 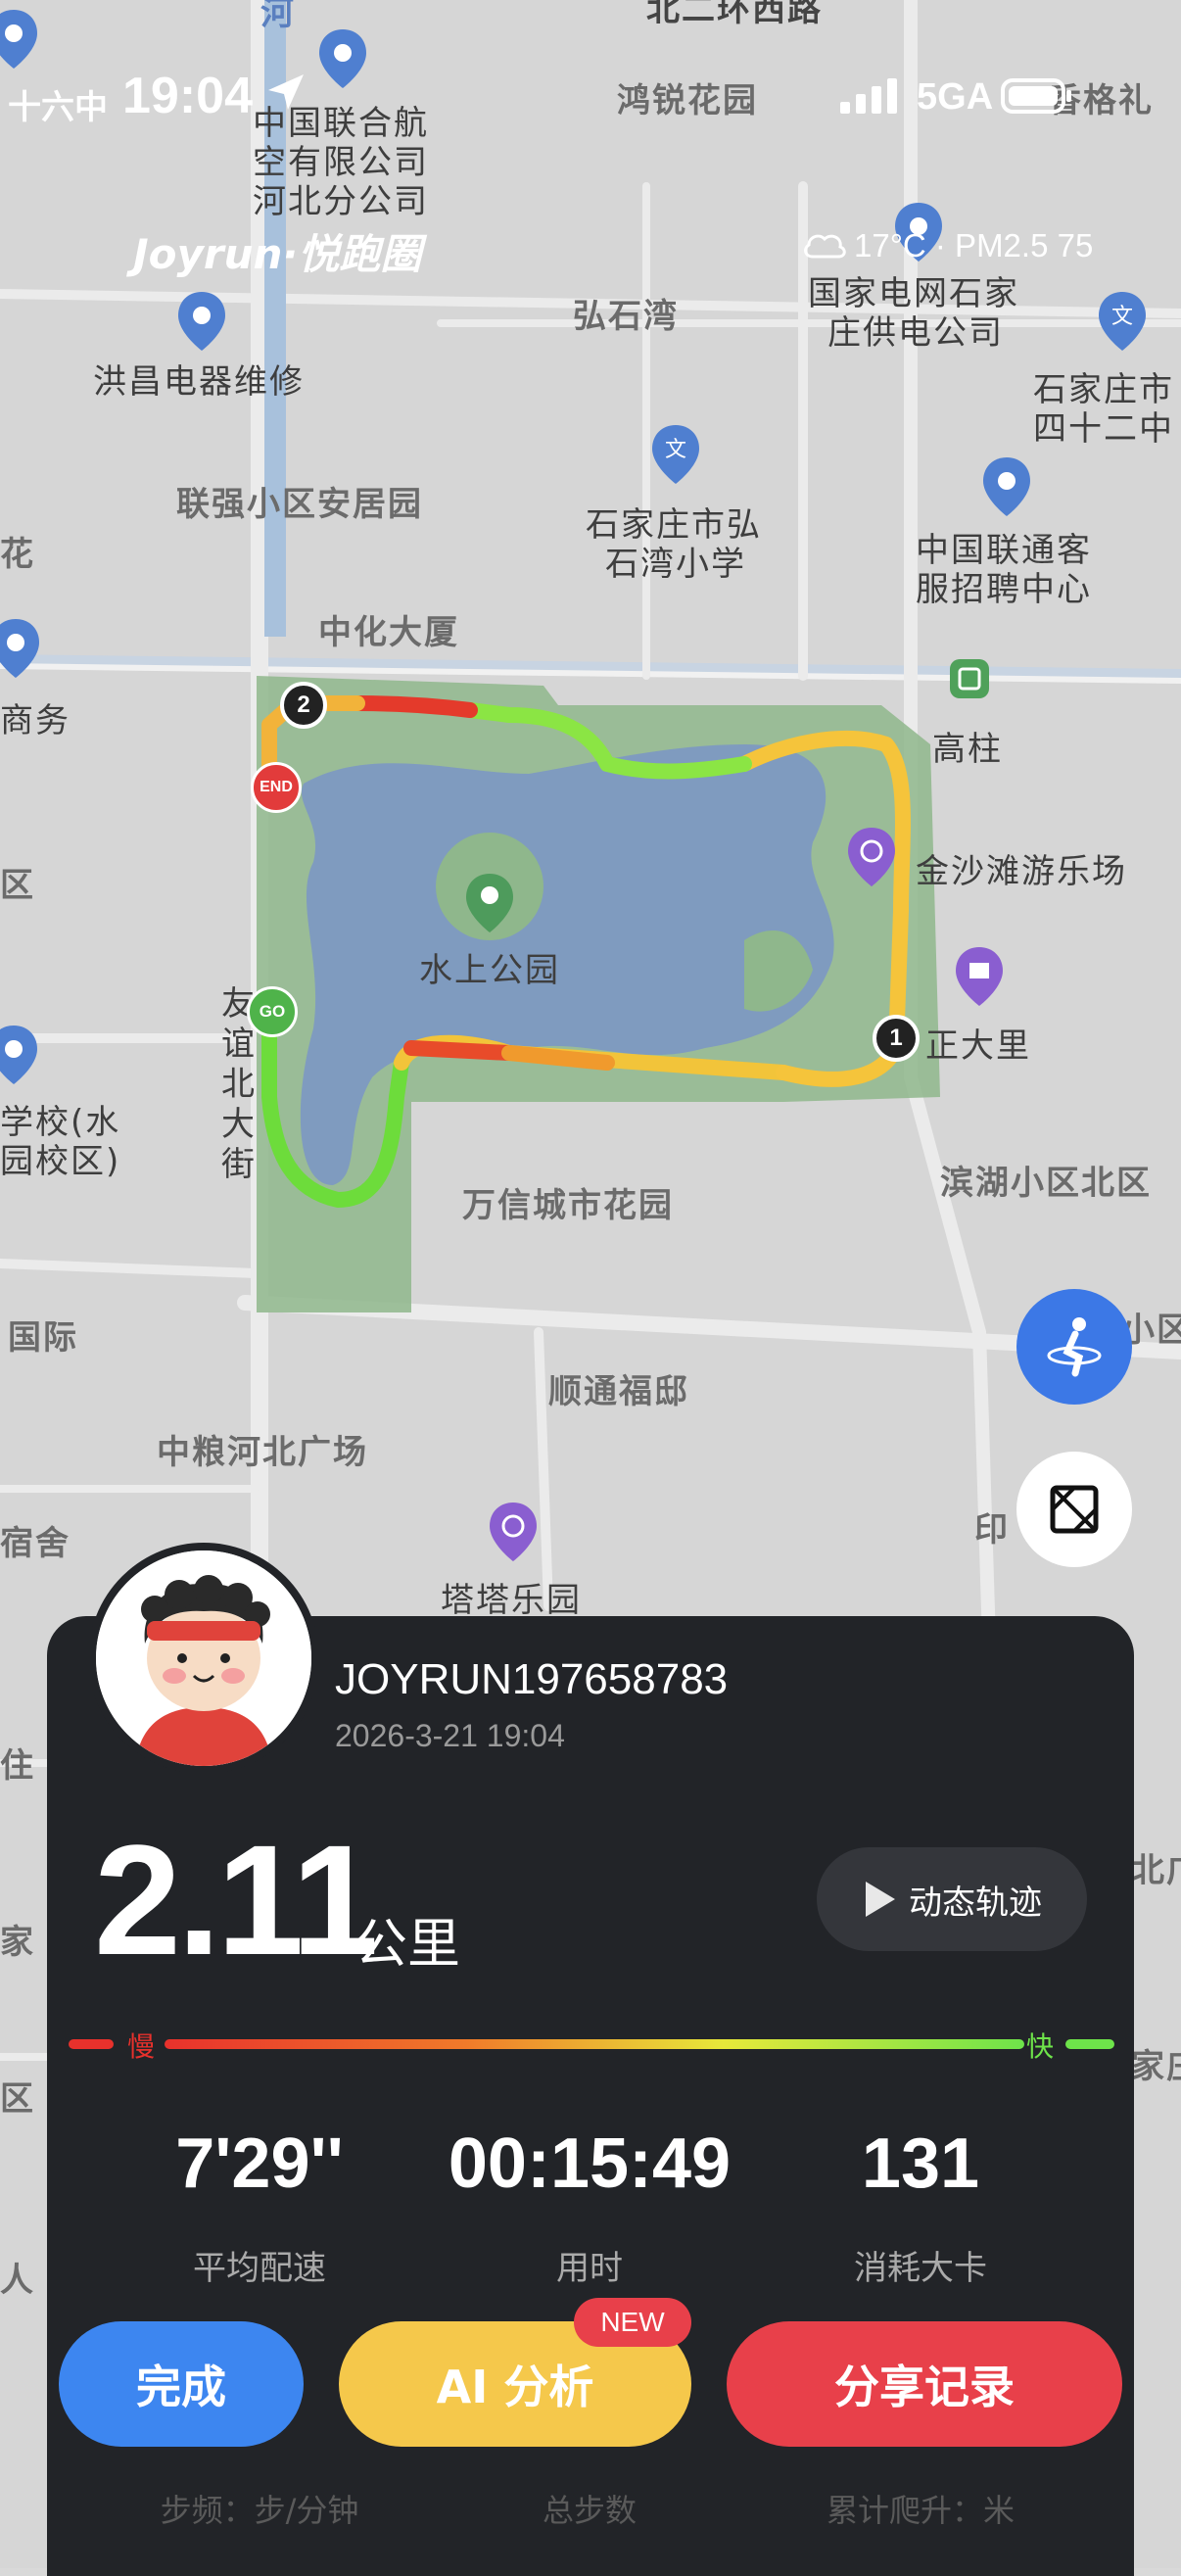 What do you see at coordinates (389, 633) in the screenshot?
I see `map-label-zhonghua: 中化大厦` at bounding box center [389, 633].